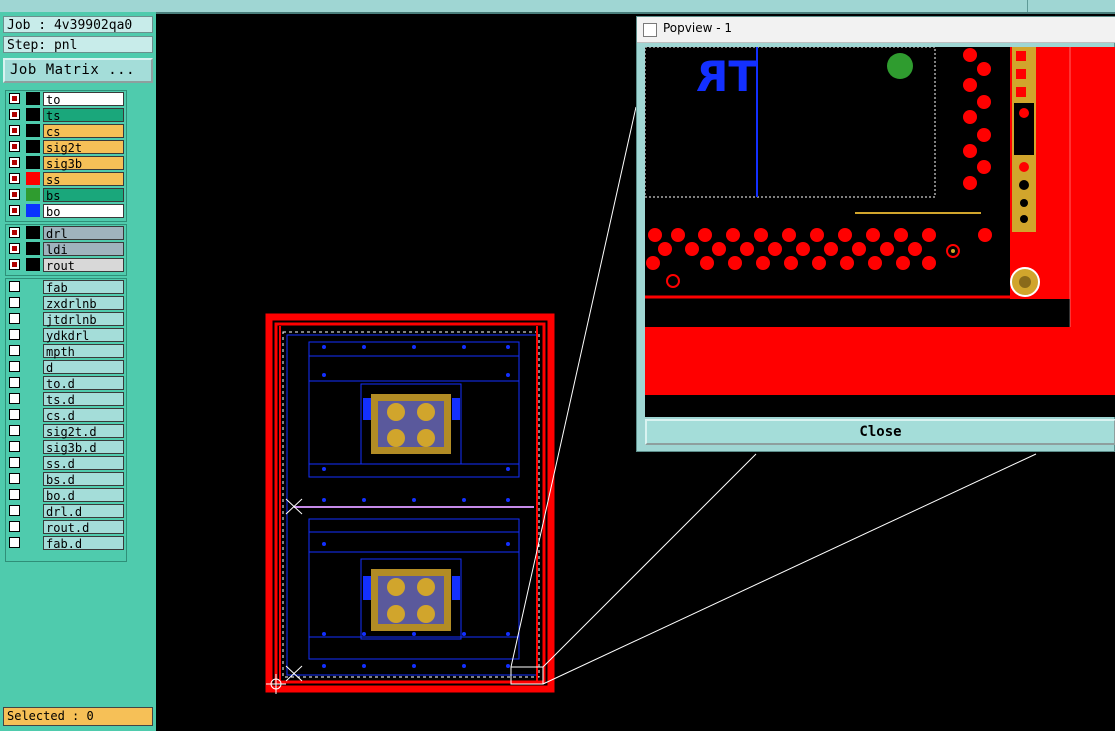 The height and width of the screenshot is (731, 1115). I want to click on layer-name: drl.d, so click(83, 511).